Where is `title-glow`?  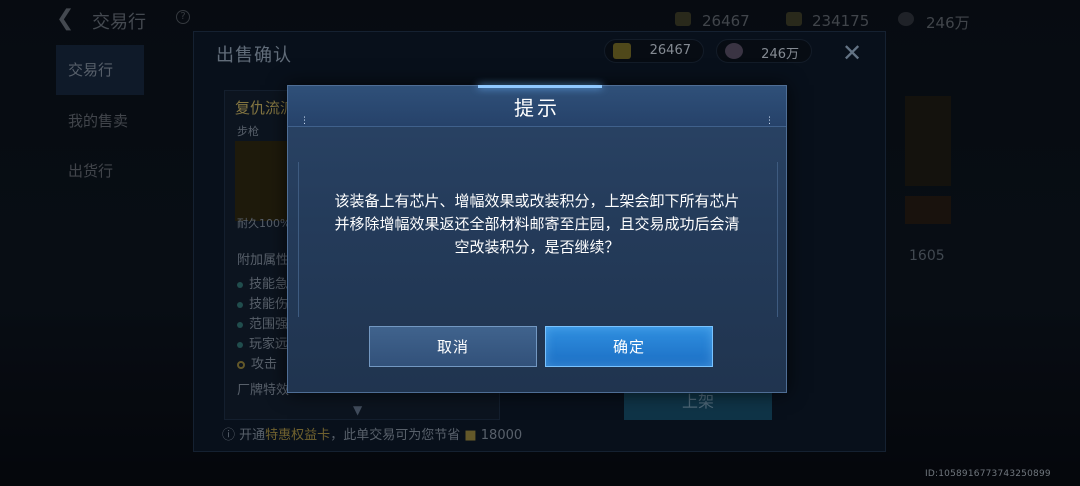
title-glow is located at coordinates (540, 86).